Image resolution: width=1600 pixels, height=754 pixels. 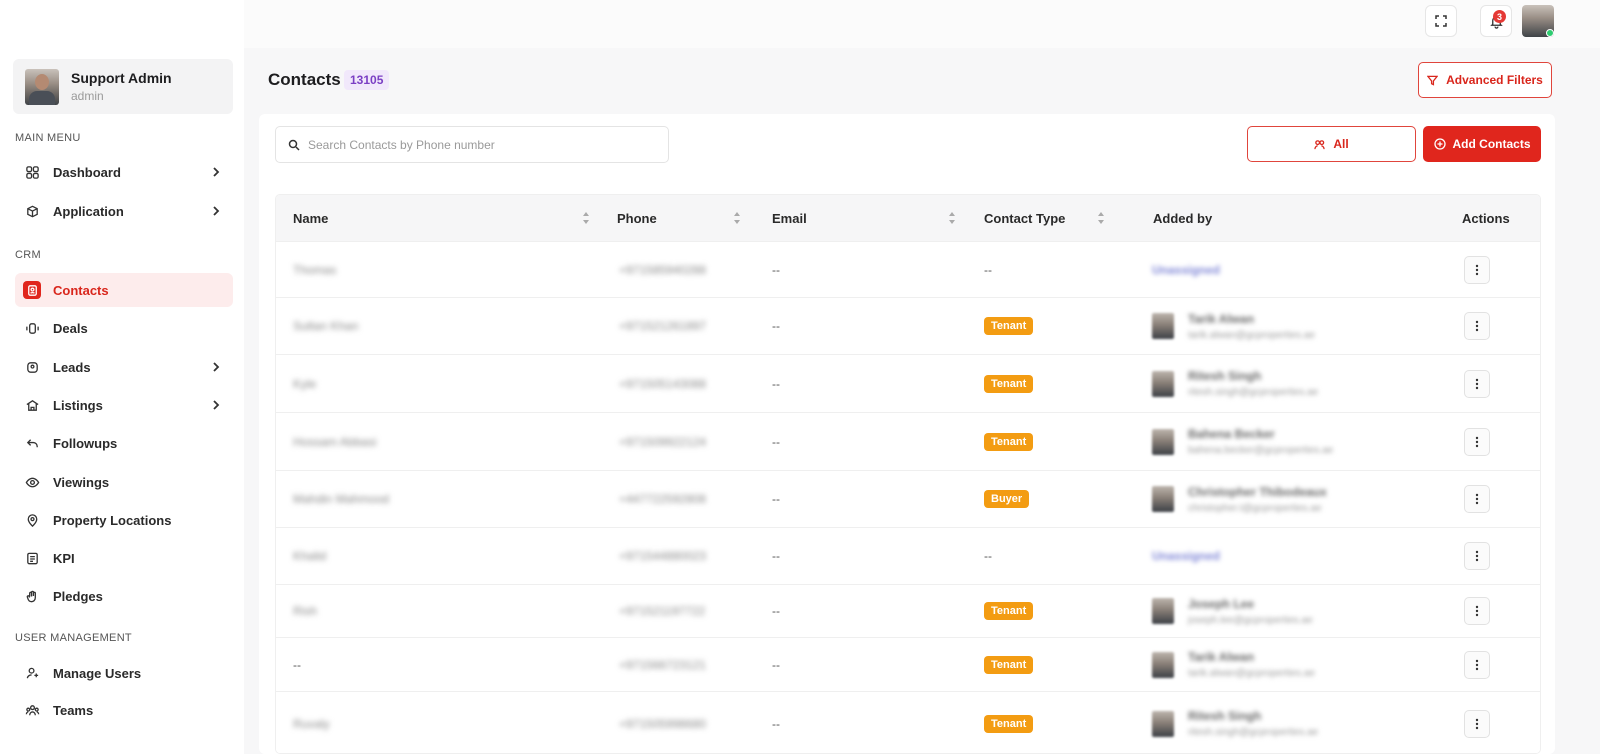 I want to click on user-profile-card: Support Admin admin, so click(x=123, y=86).